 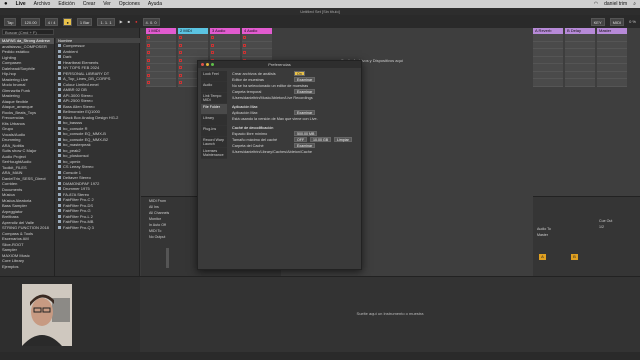 I want to click on mixer-io-label: MIDI From, so click(x=157, y=201).